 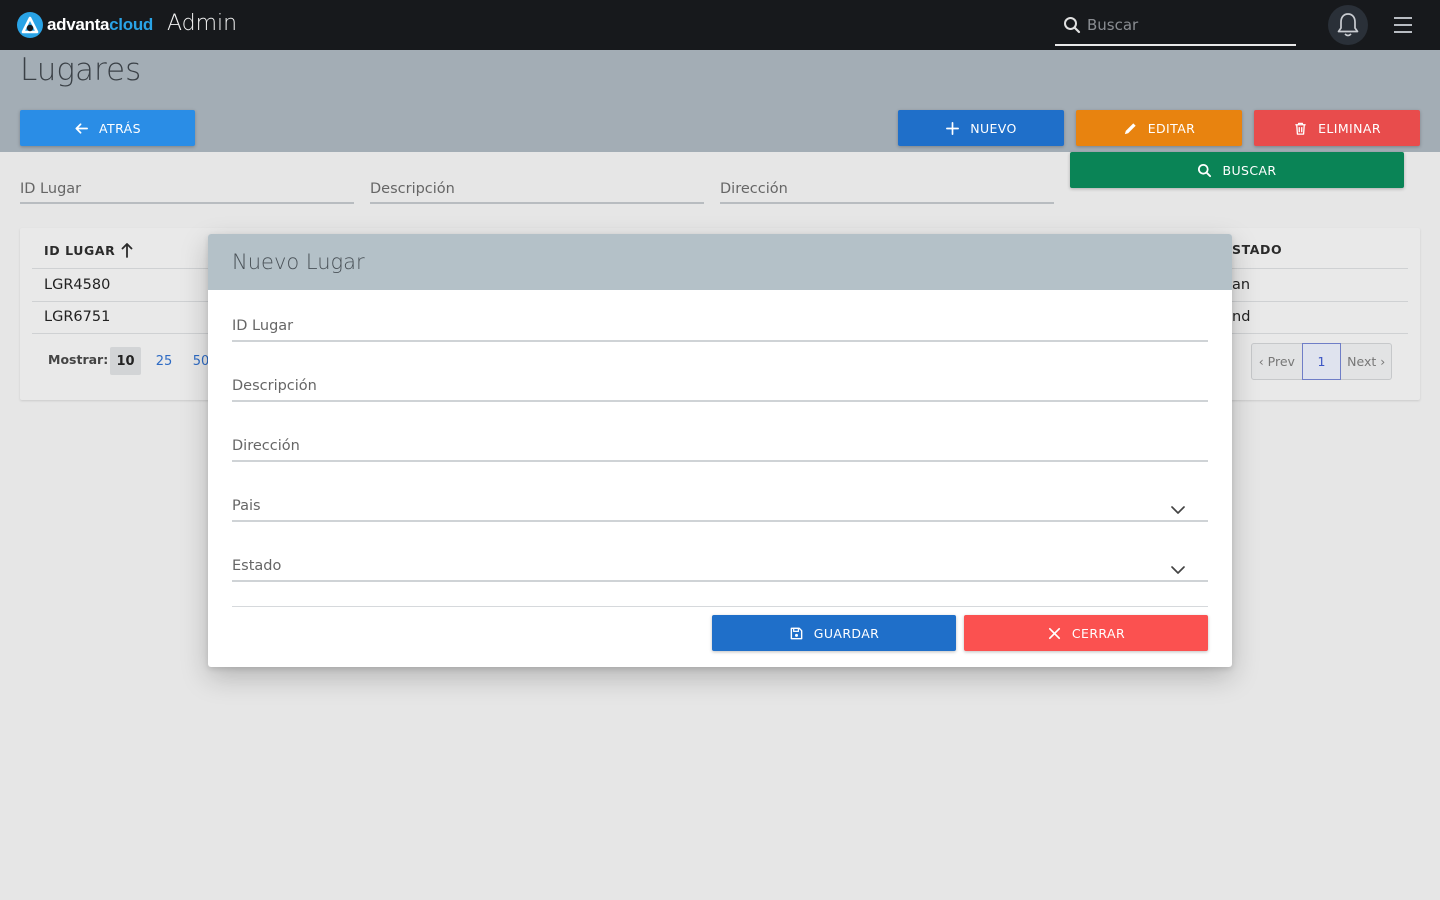 I want to click on edit-button: EDITAR, so click(x=1159, y=128).